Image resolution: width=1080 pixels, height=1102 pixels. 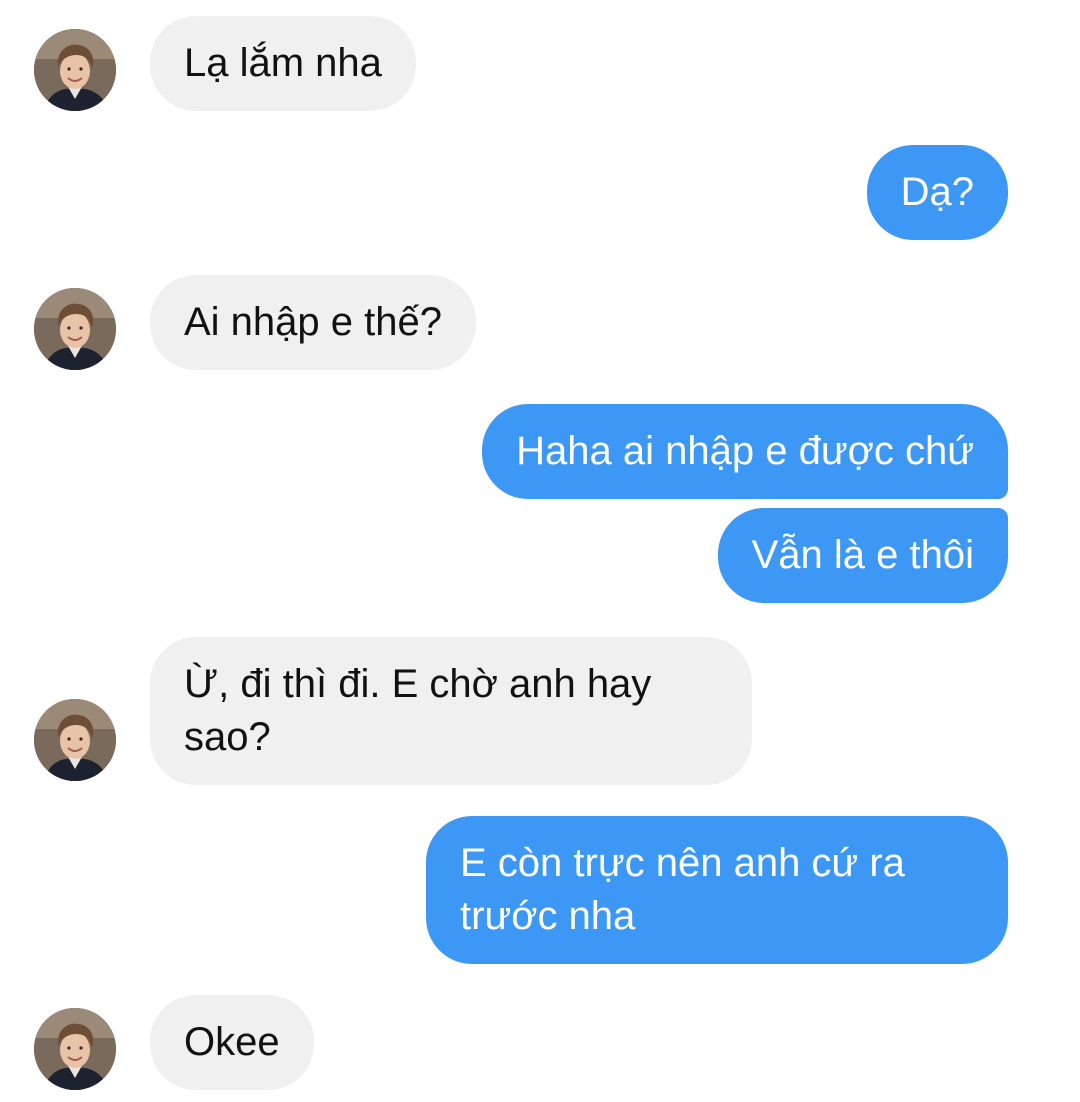 What do you see at coordinates (313, 322) in the screenshot?
I see `incoming-message-bubble: Ai nhập e thế?` at bounding box center [313, 322].